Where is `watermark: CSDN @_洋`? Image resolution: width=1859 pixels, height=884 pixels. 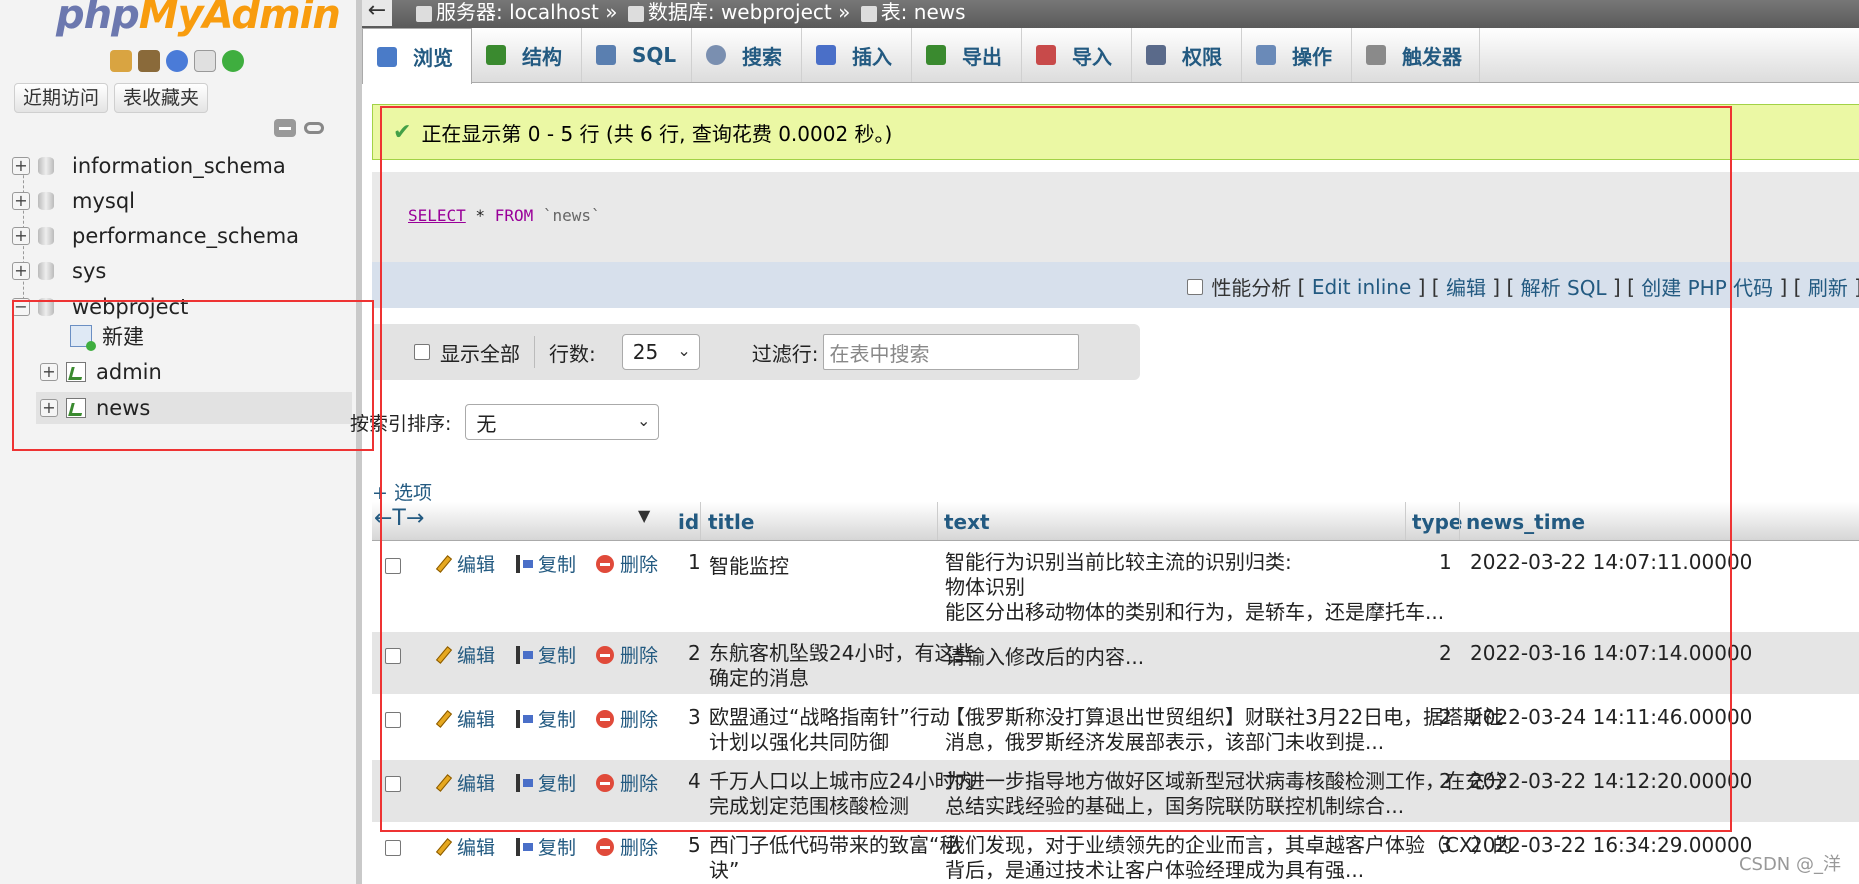
watermark: CSDN @_洋 is located at coordinates (1789, 864).